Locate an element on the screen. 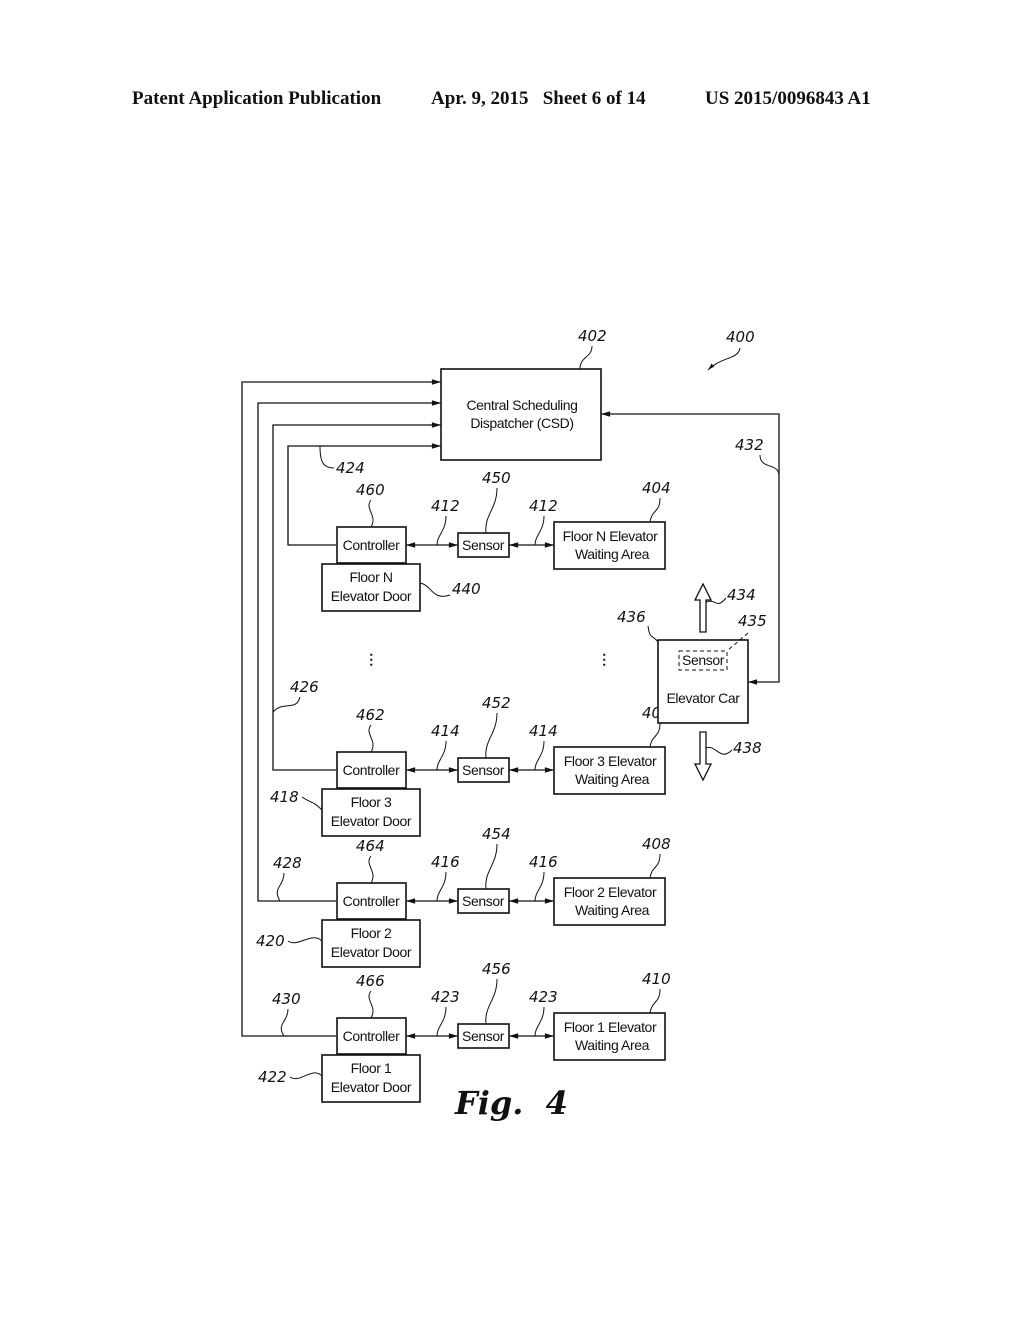 The height and width of the screenshot is (1320, 1024). waiting-area-label-line1: Floor N Elevator is located at coordinates (610, 536).